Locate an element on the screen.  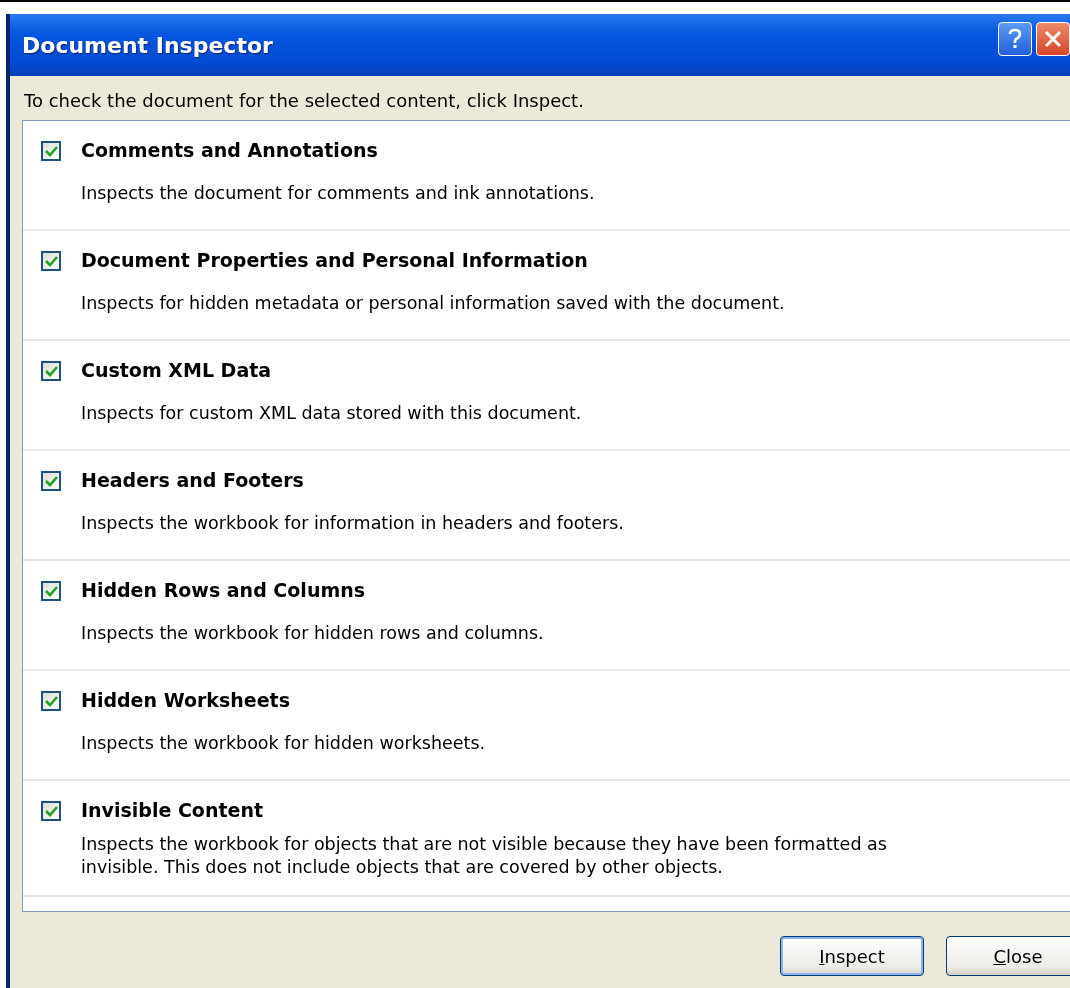
item-title: Custom XML Data is located at coordinates (177, 371).